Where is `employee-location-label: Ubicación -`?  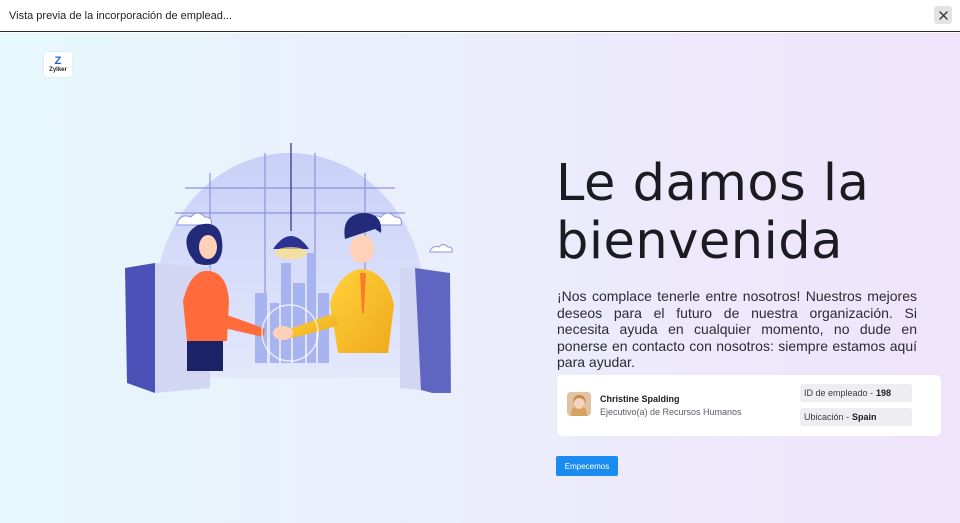
employee-location-label: Ubicación - is located at coordinates (827, 417).